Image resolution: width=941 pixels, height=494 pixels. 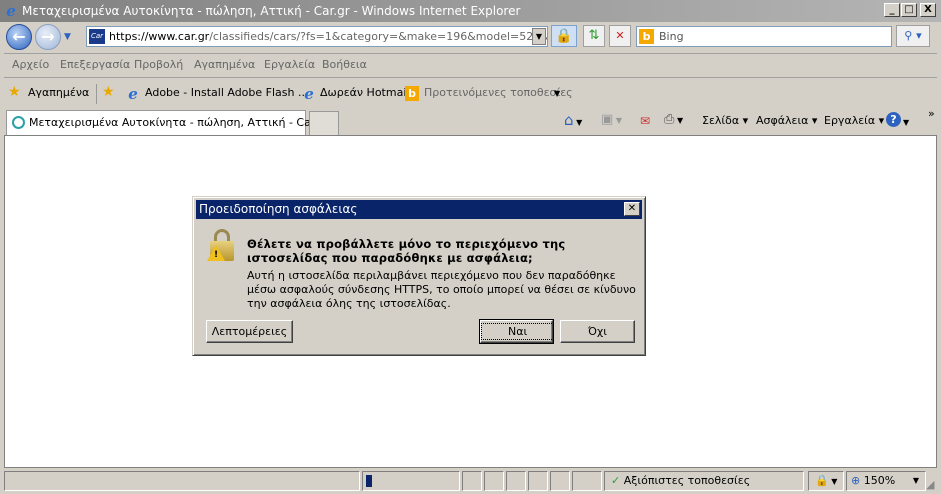 I want to click on search-button: ⚲ ▾, so click(x=913, y=36).